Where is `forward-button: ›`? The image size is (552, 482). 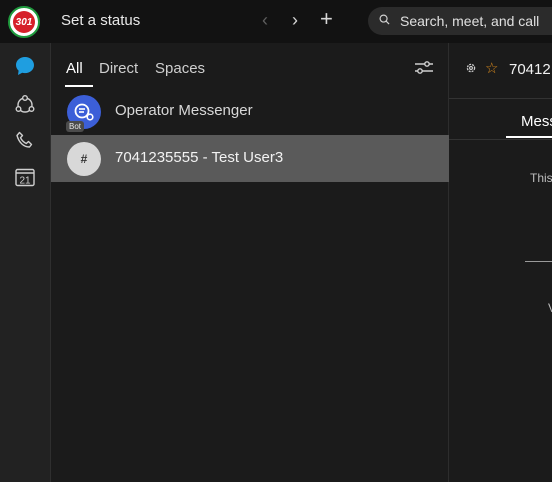
forward-button: › is located at coordinates (295, 20).